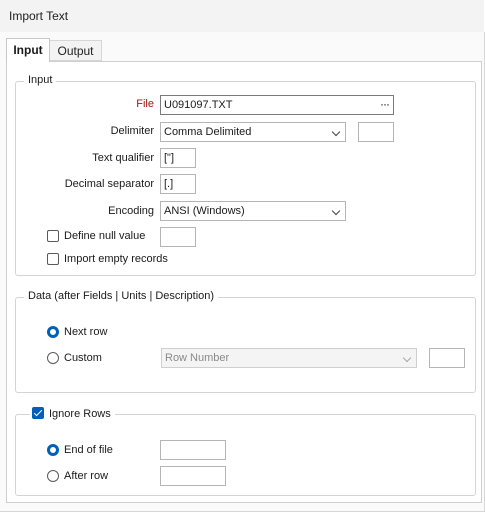 This screenshot has width=485, height=512. Describe the element at coordinates (198, 105) in the screenshot. I see `file-input-value: U091097.TXT` at that location.